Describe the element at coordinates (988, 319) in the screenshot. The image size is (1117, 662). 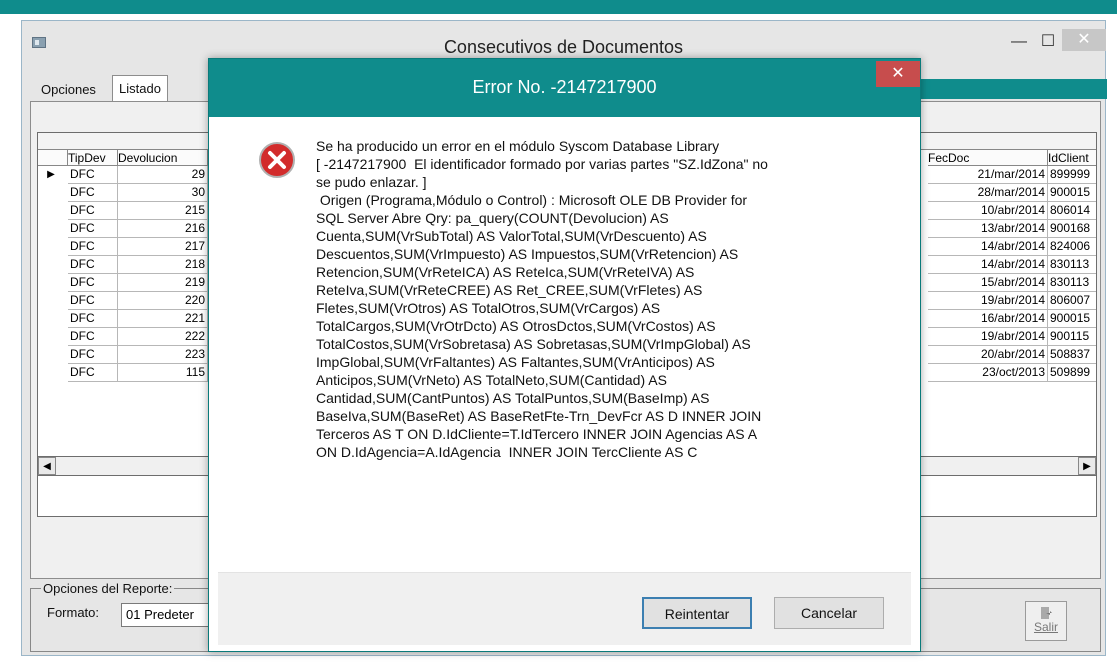
I see `grid-cell-fecdoc: 16/abr/2014` at that location.